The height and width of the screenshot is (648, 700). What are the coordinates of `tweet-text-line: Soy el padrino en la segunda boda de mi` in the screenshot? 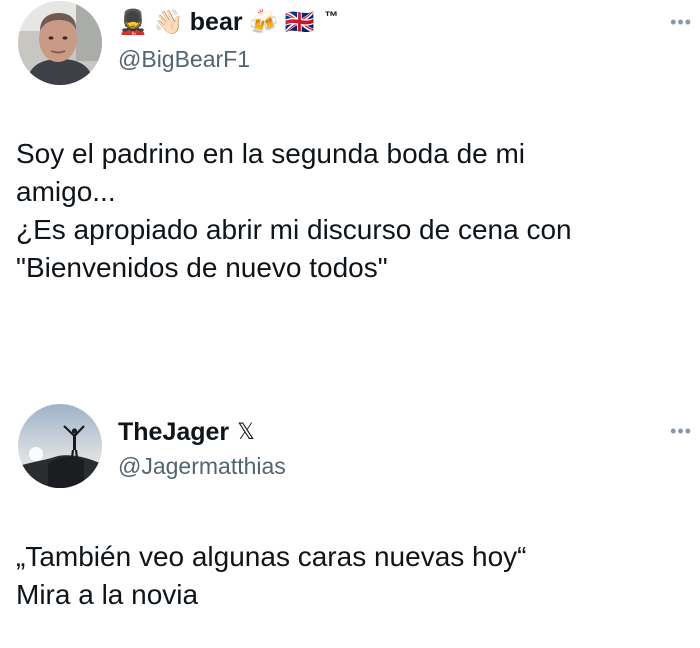 It's located at (271, 153).